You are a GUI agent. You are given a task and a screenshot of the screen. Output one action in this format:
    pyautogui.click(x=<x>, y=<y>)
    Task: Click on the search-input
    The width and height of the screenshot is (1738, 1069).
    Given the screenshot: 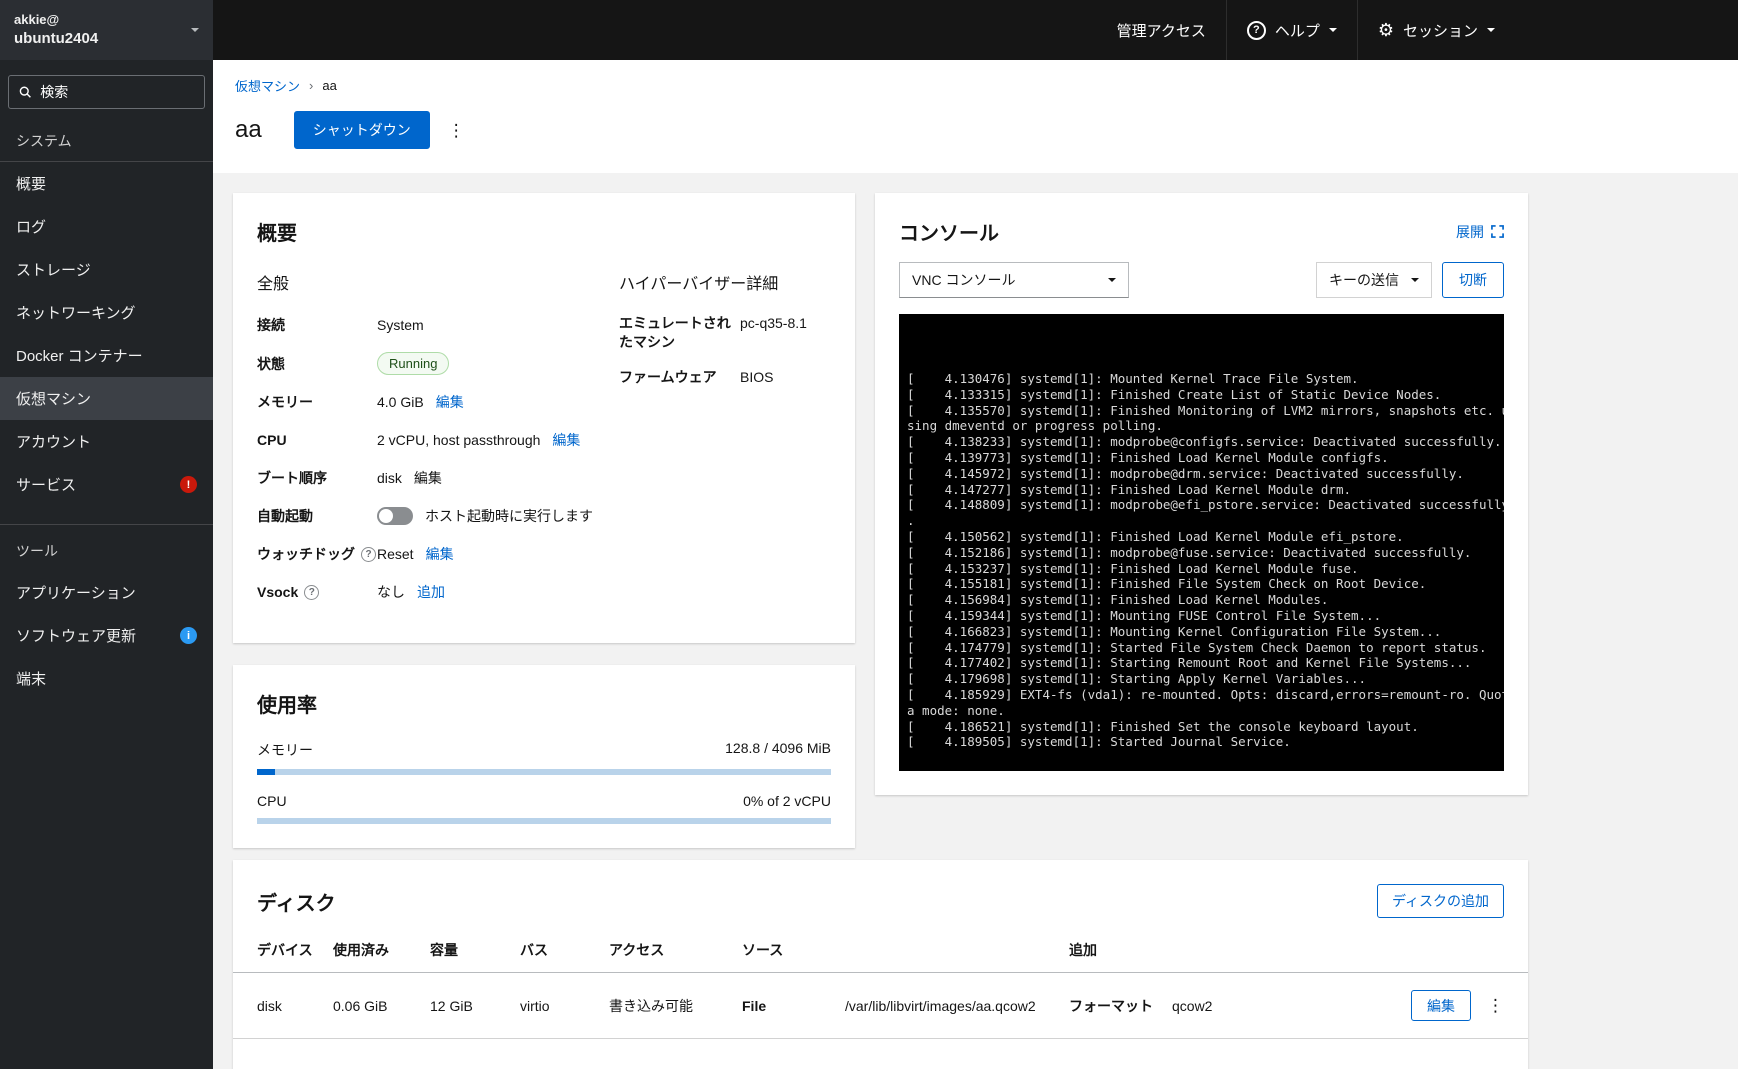 What is the action you would take?
    pyautogui.click(x=117, y=92)
    